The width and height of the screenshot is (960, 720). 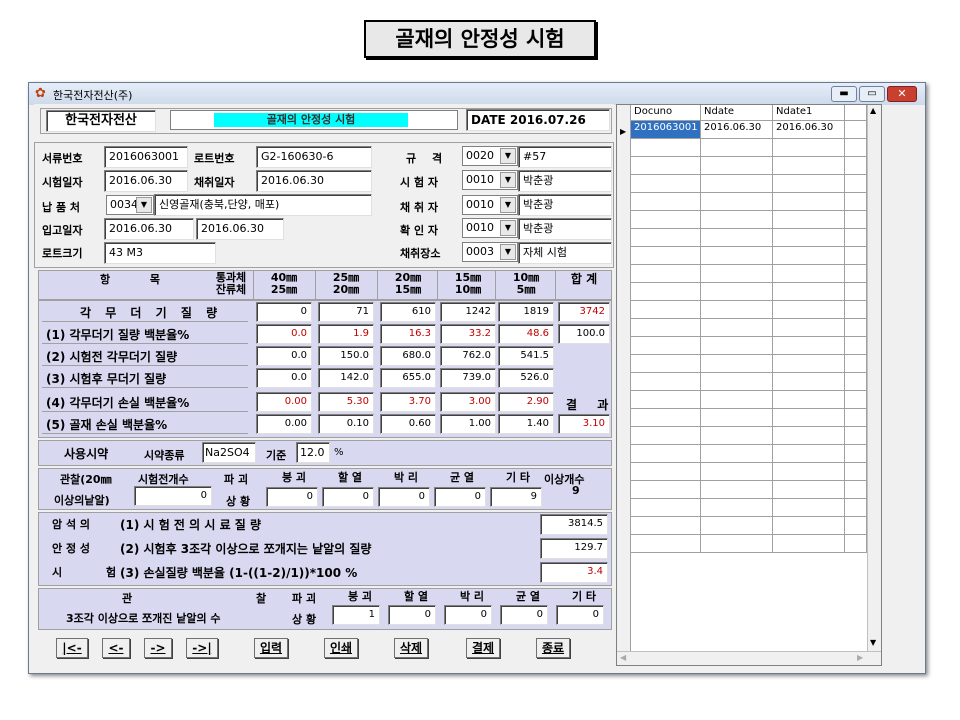 I want to click on table-total: 3742, so click(x=584, y=312).